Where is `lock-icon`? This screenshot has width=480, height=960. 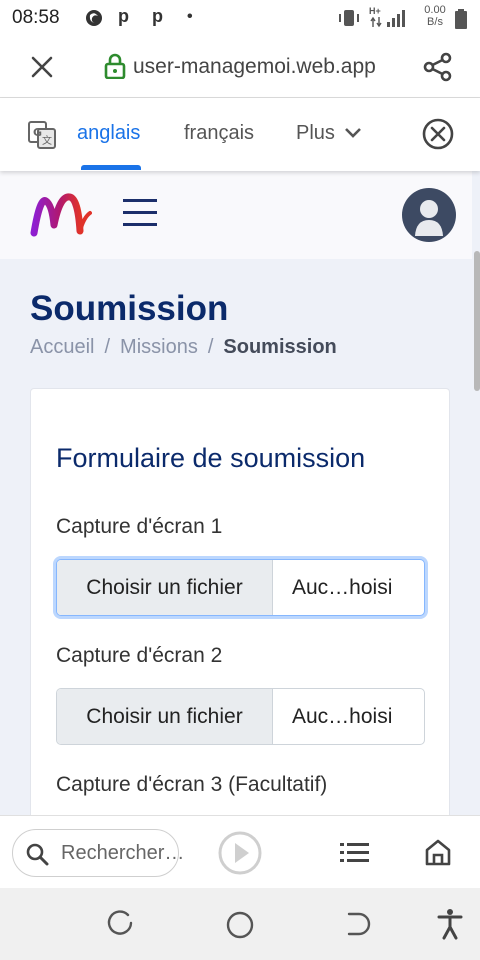
lock-icon is located at coordinates (115, 66).